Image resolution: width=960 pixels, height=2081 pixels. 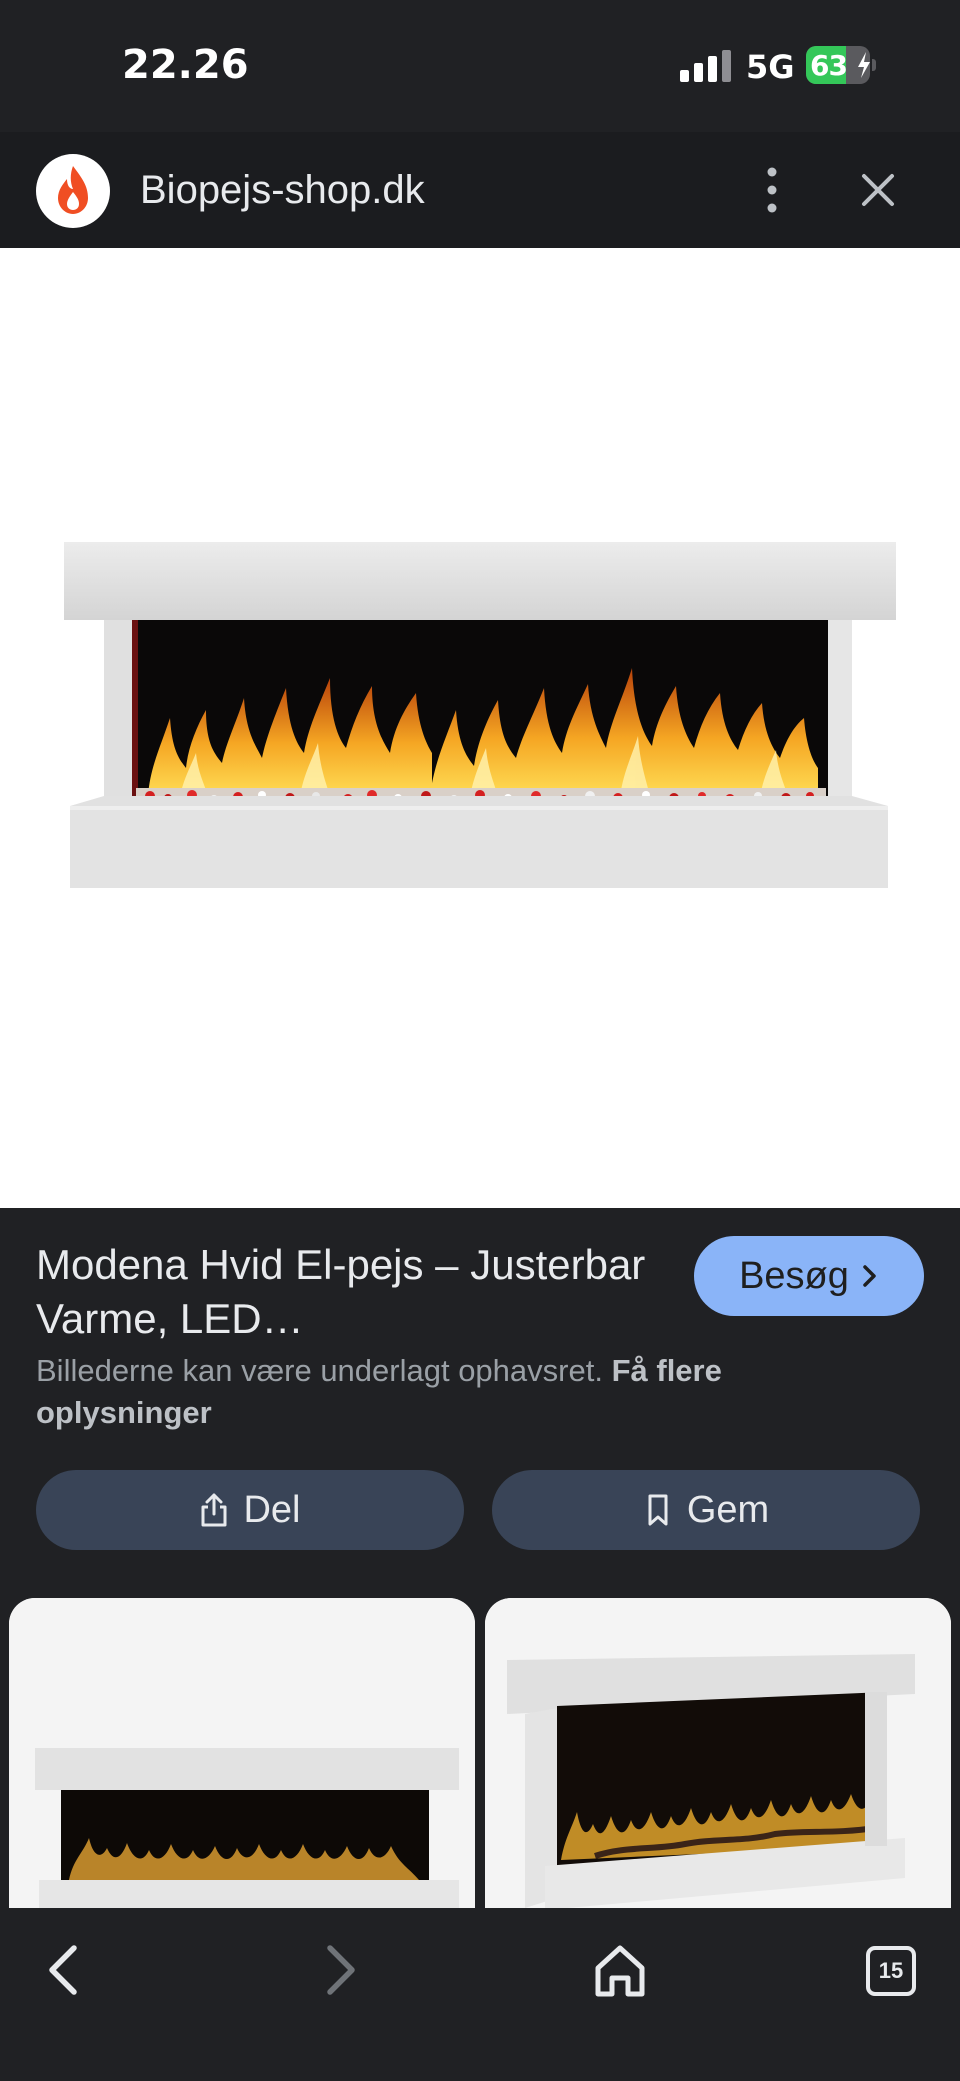 What do you see at coordinates (214, 1510) in the screenshot?
I see `share-icon` at bounding box center [214, 1510].